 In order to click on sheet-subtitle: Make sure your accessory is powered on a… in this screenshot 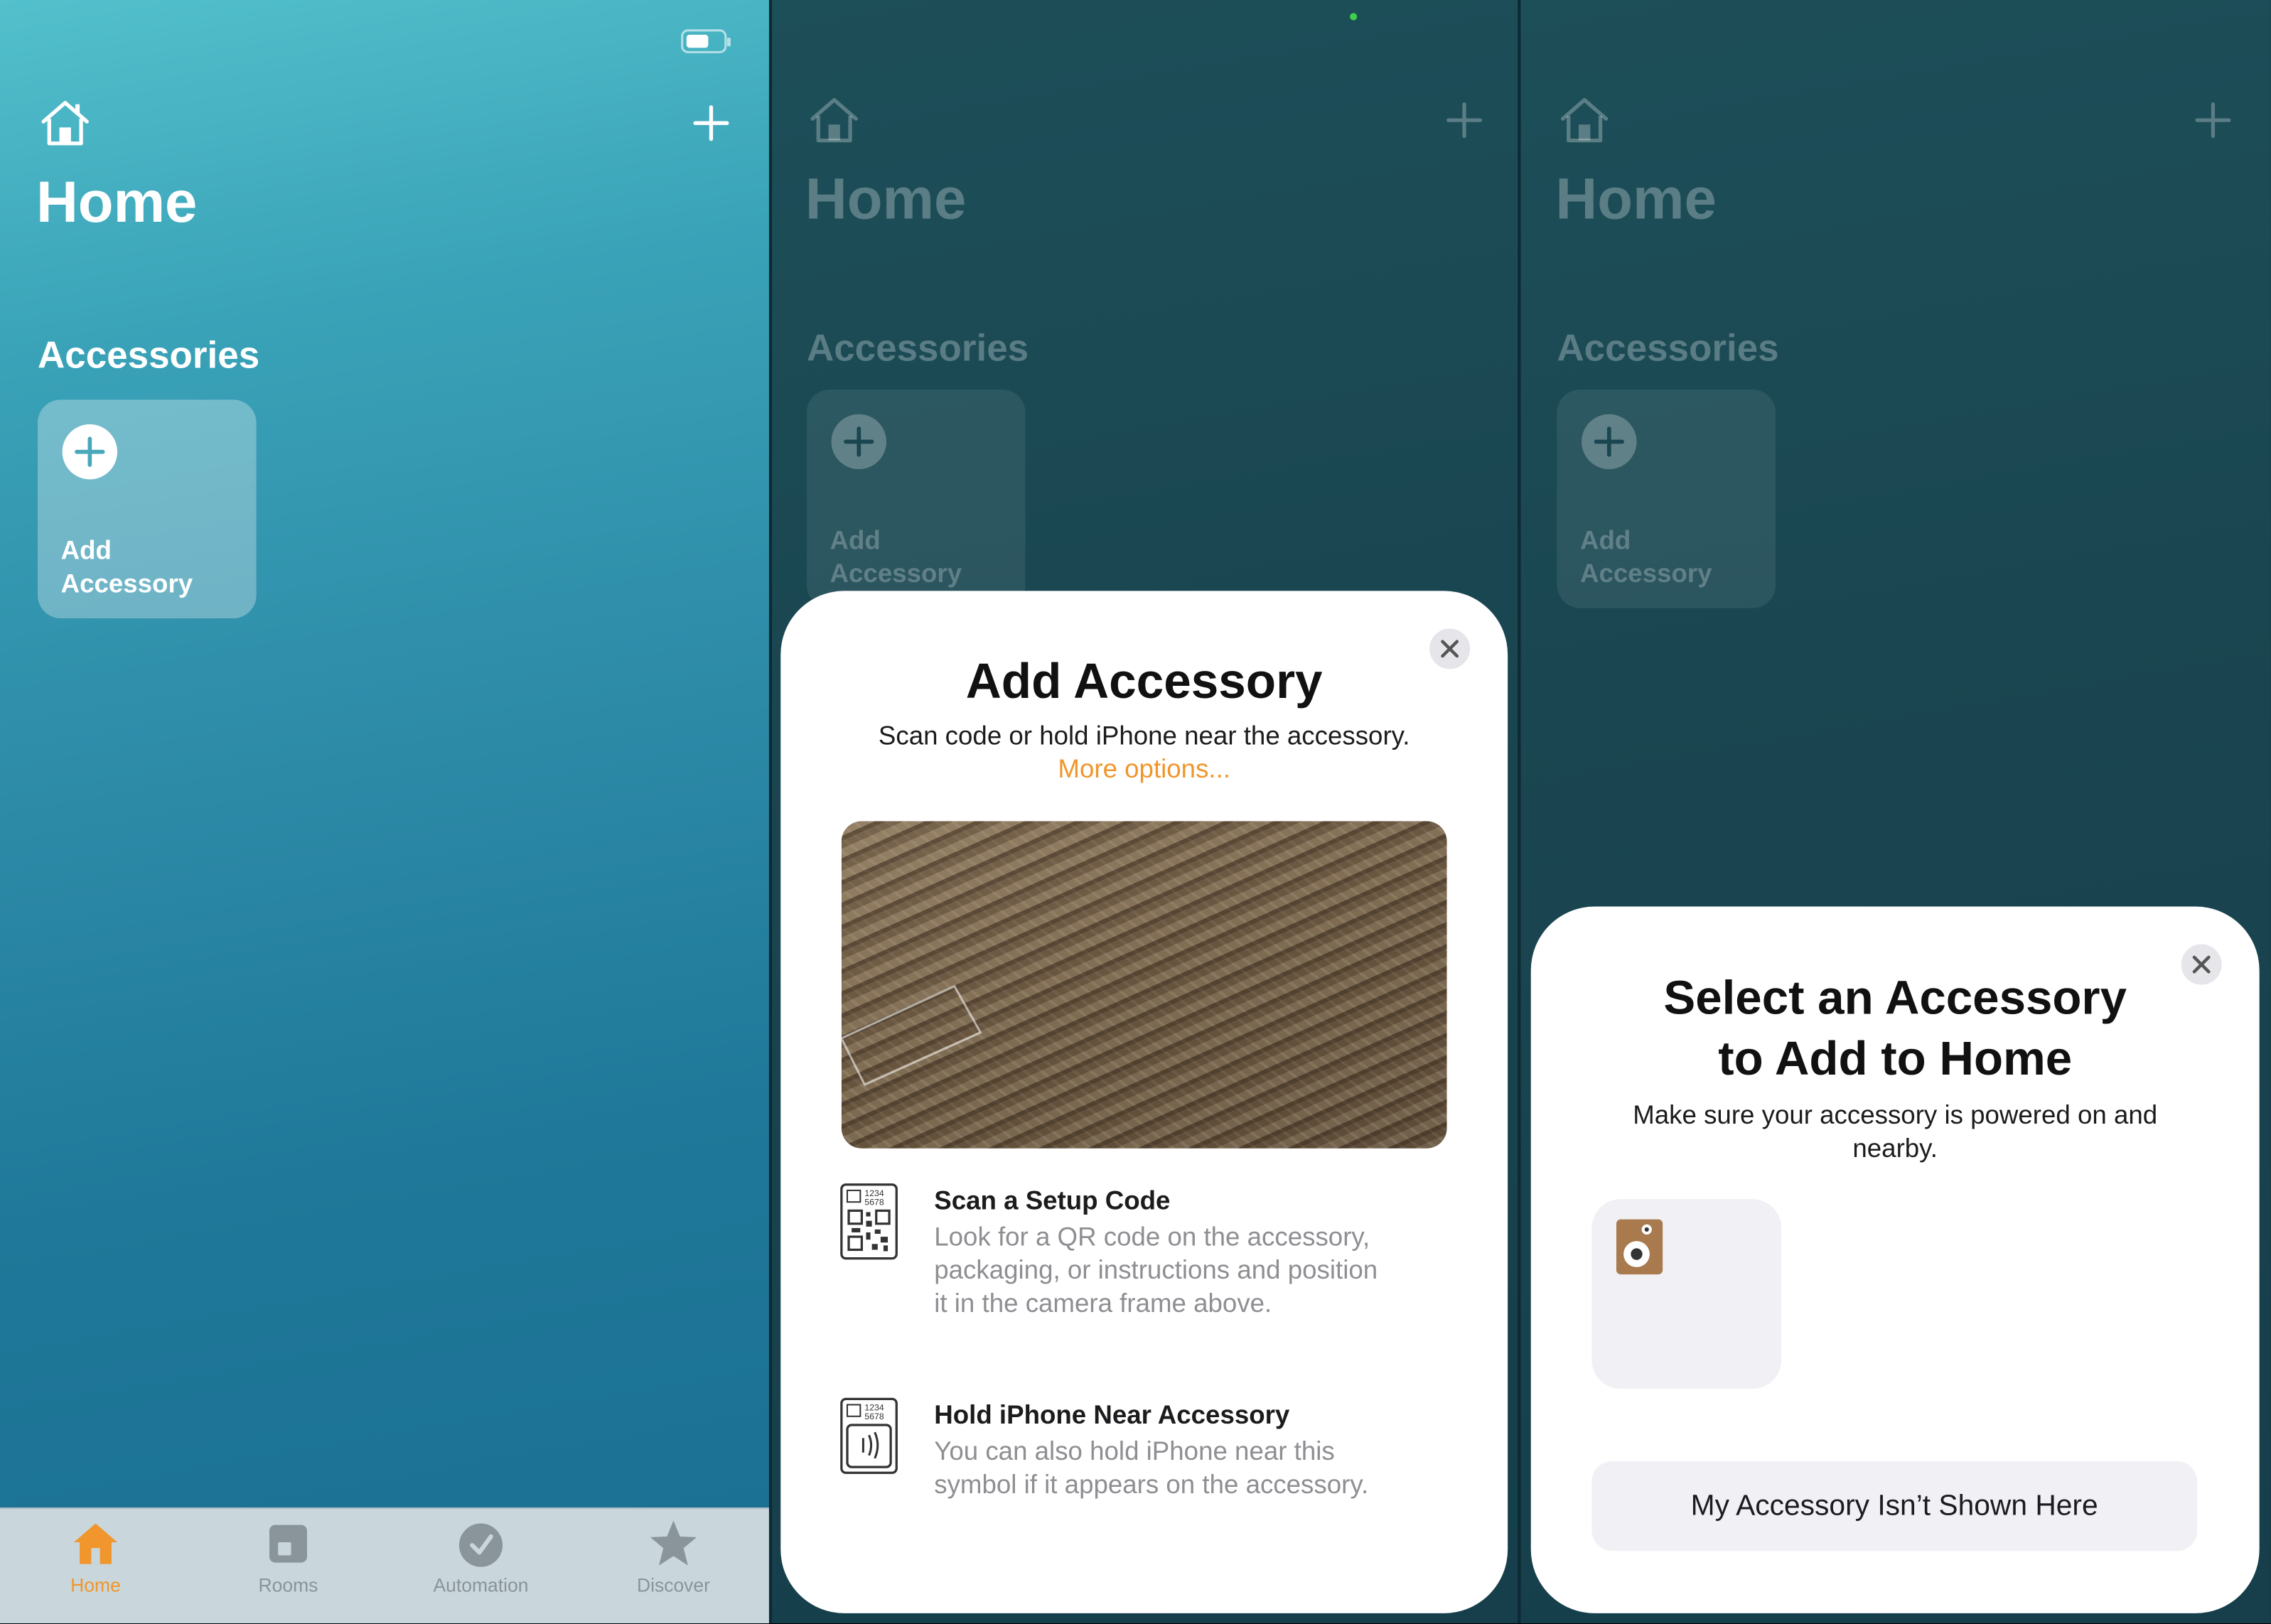, I will do `click(1895, 1131)`.